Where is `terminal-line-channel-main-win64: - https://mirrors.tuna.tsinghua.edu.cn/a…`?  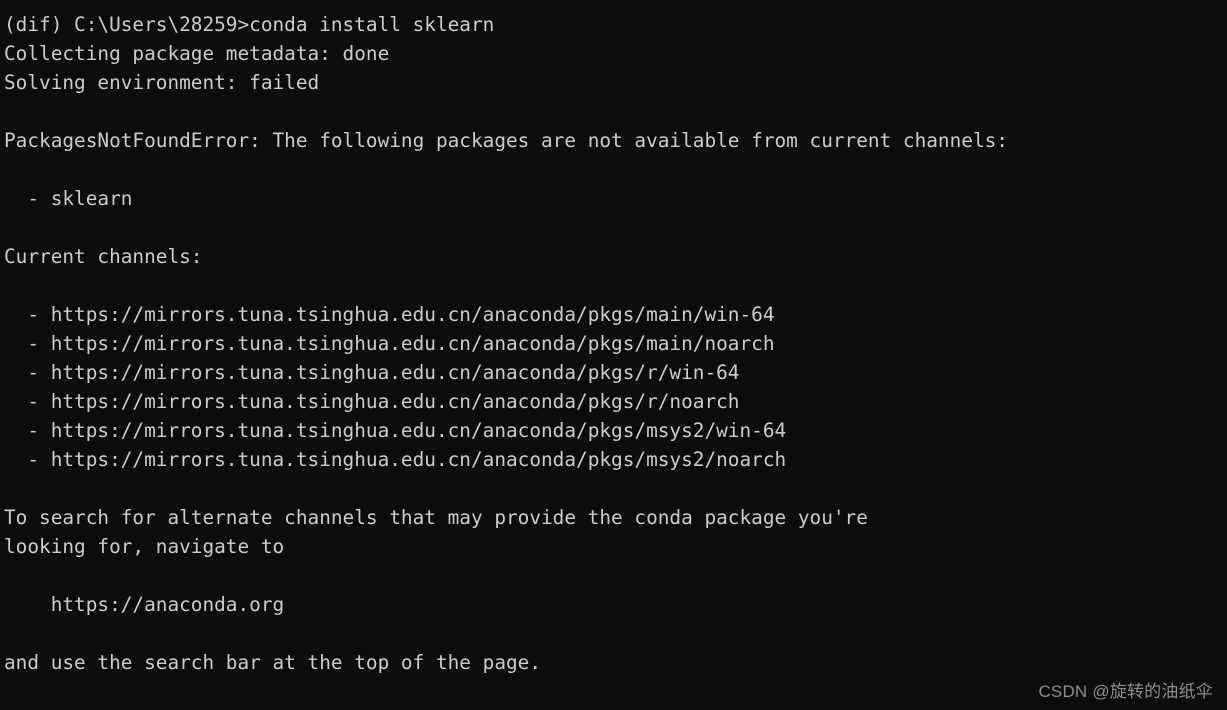 terminal-line-channel-main-win64: - https://mirrors.tuna.tsinghua.edu.cn/a… is located at coordinates (389, 314).